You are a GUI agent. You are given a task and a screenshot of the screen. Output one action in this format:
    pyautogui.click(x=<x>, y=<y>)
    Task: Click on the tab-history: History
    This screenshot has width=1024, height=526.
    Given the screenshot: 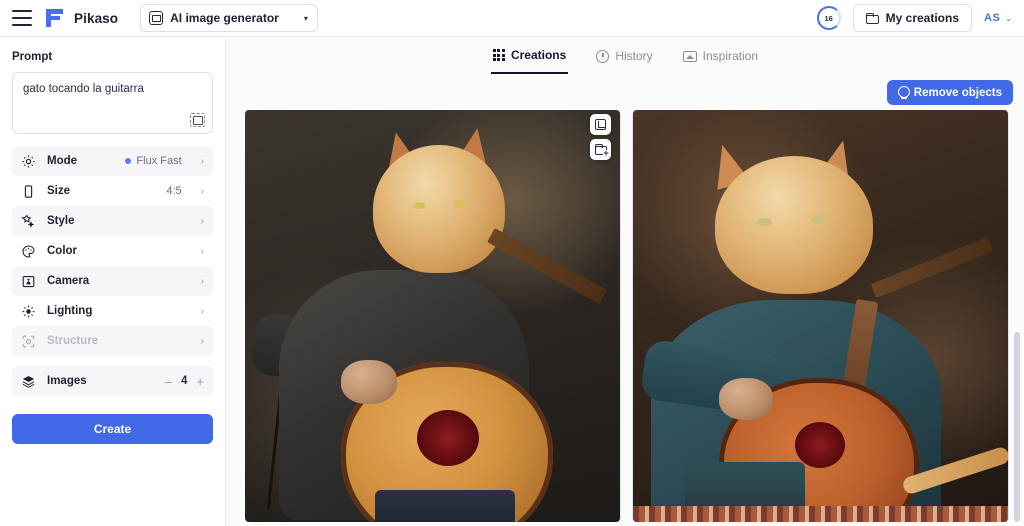 What is the action you would take?
    pyautogui.click(x=624, y=59)
    